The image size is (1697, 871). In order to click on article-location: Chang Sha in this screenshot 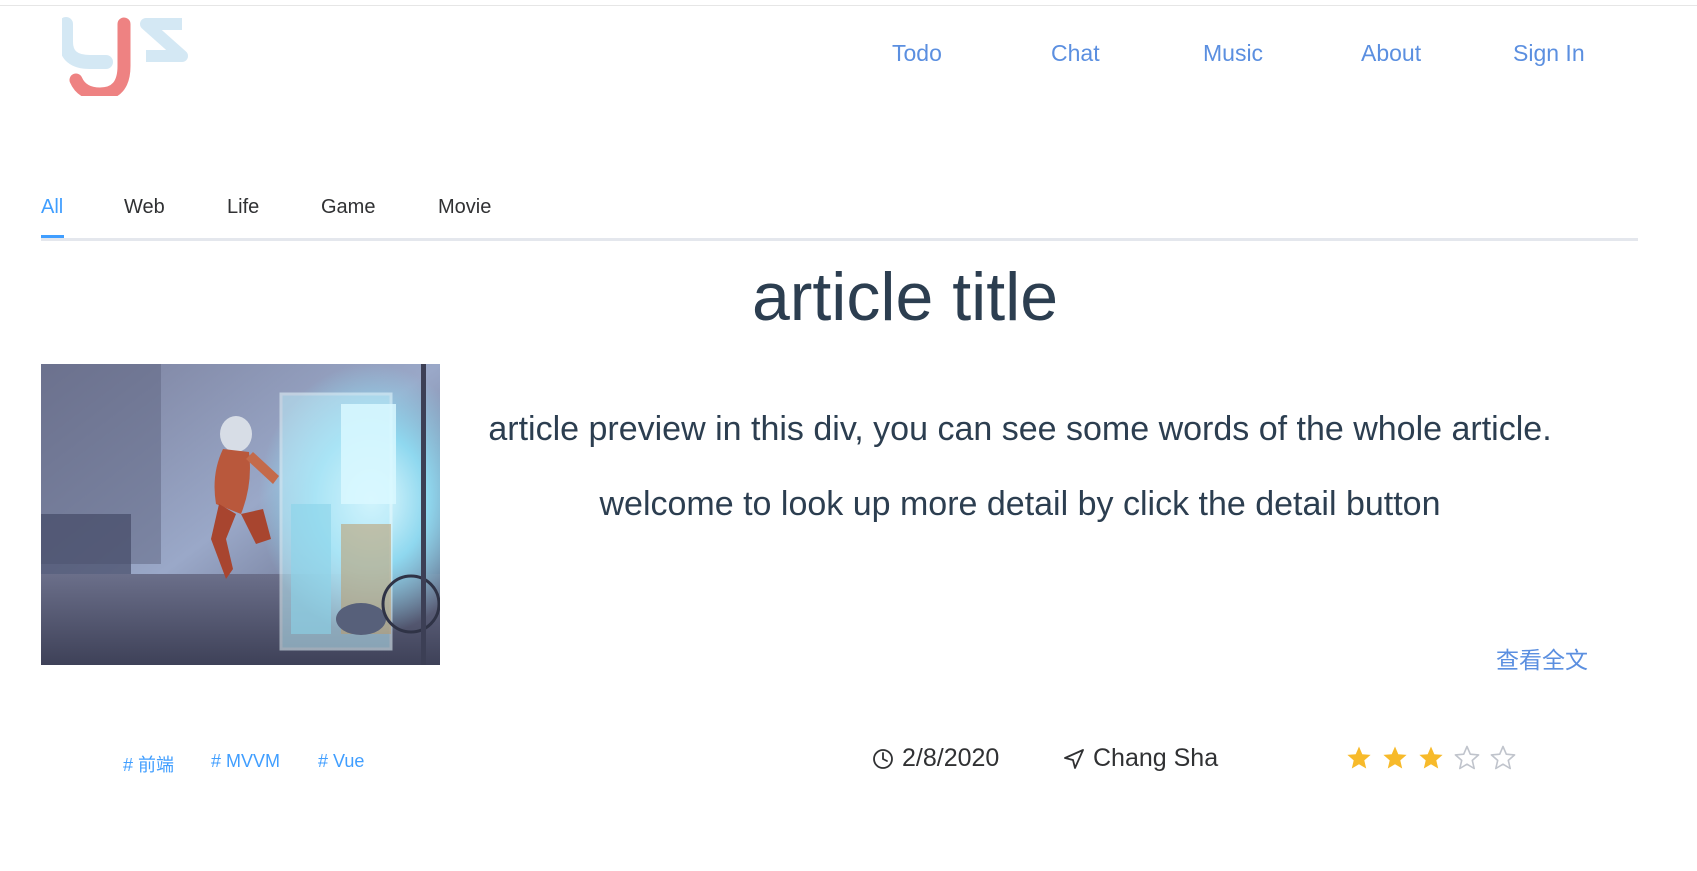, I will do `click(1140, 758)`.